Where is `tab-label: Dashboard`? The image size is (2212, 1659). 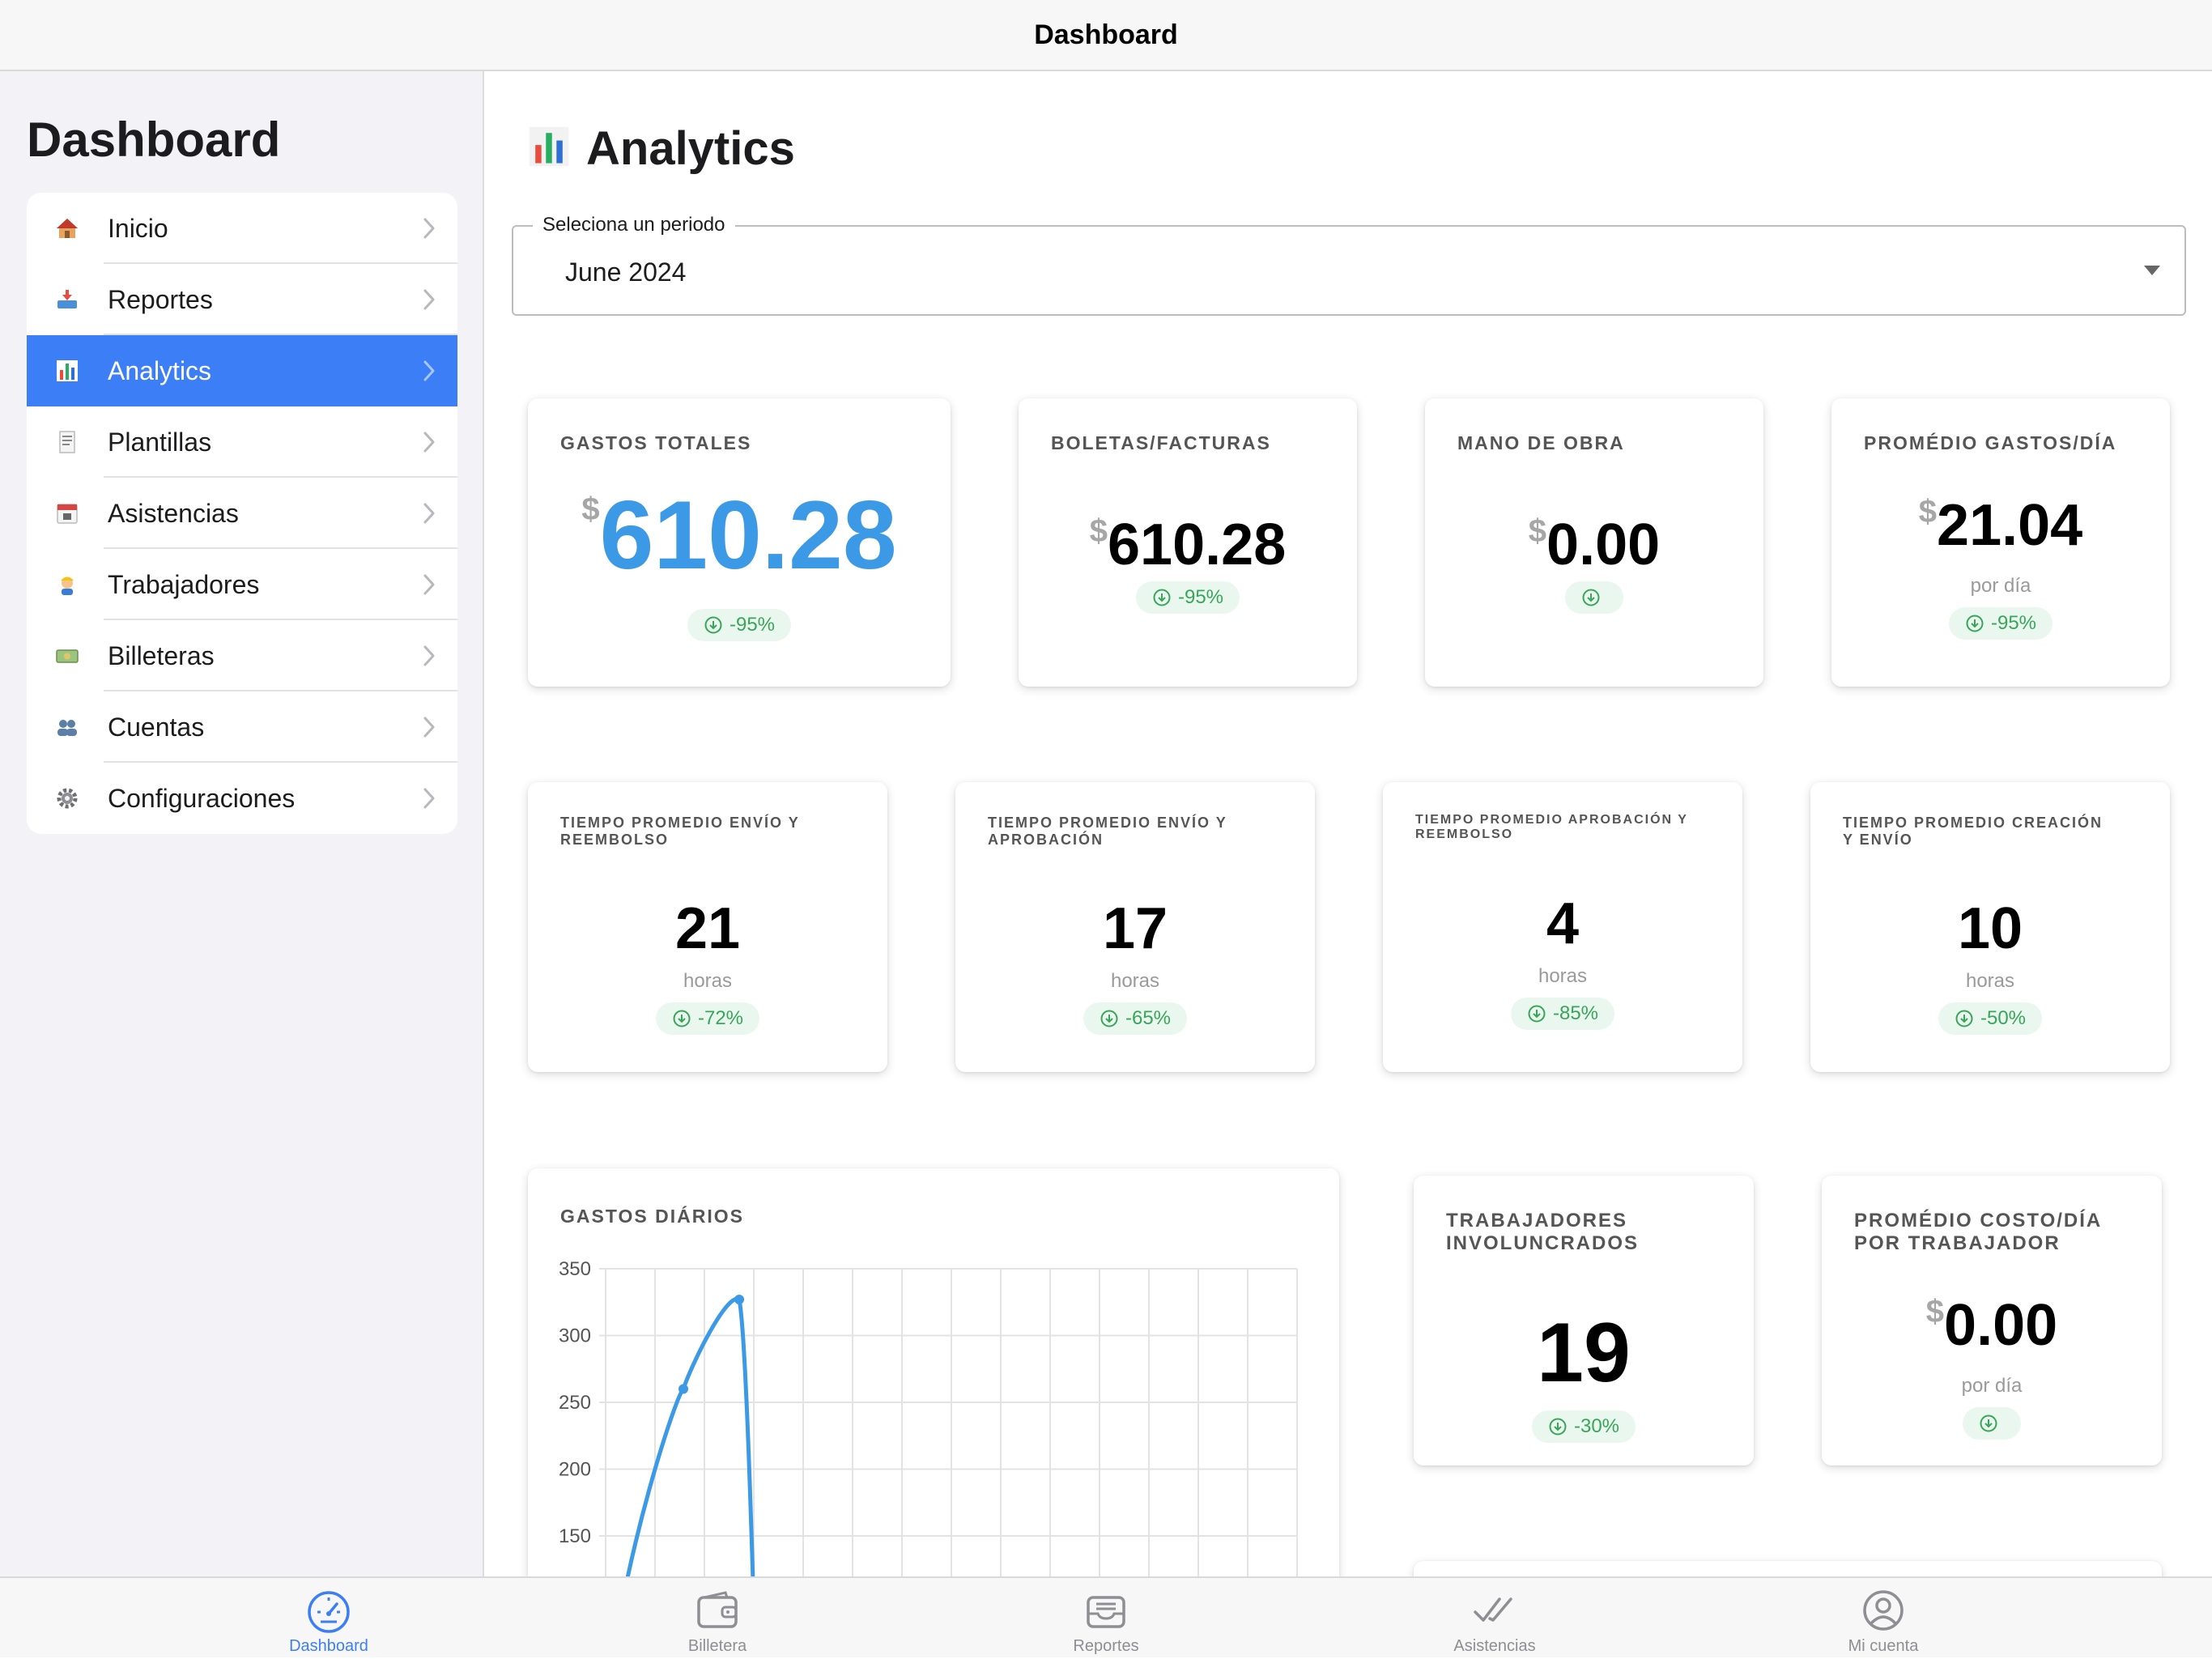 tab-label: Dashboard is located at coordinates (328, 1646).